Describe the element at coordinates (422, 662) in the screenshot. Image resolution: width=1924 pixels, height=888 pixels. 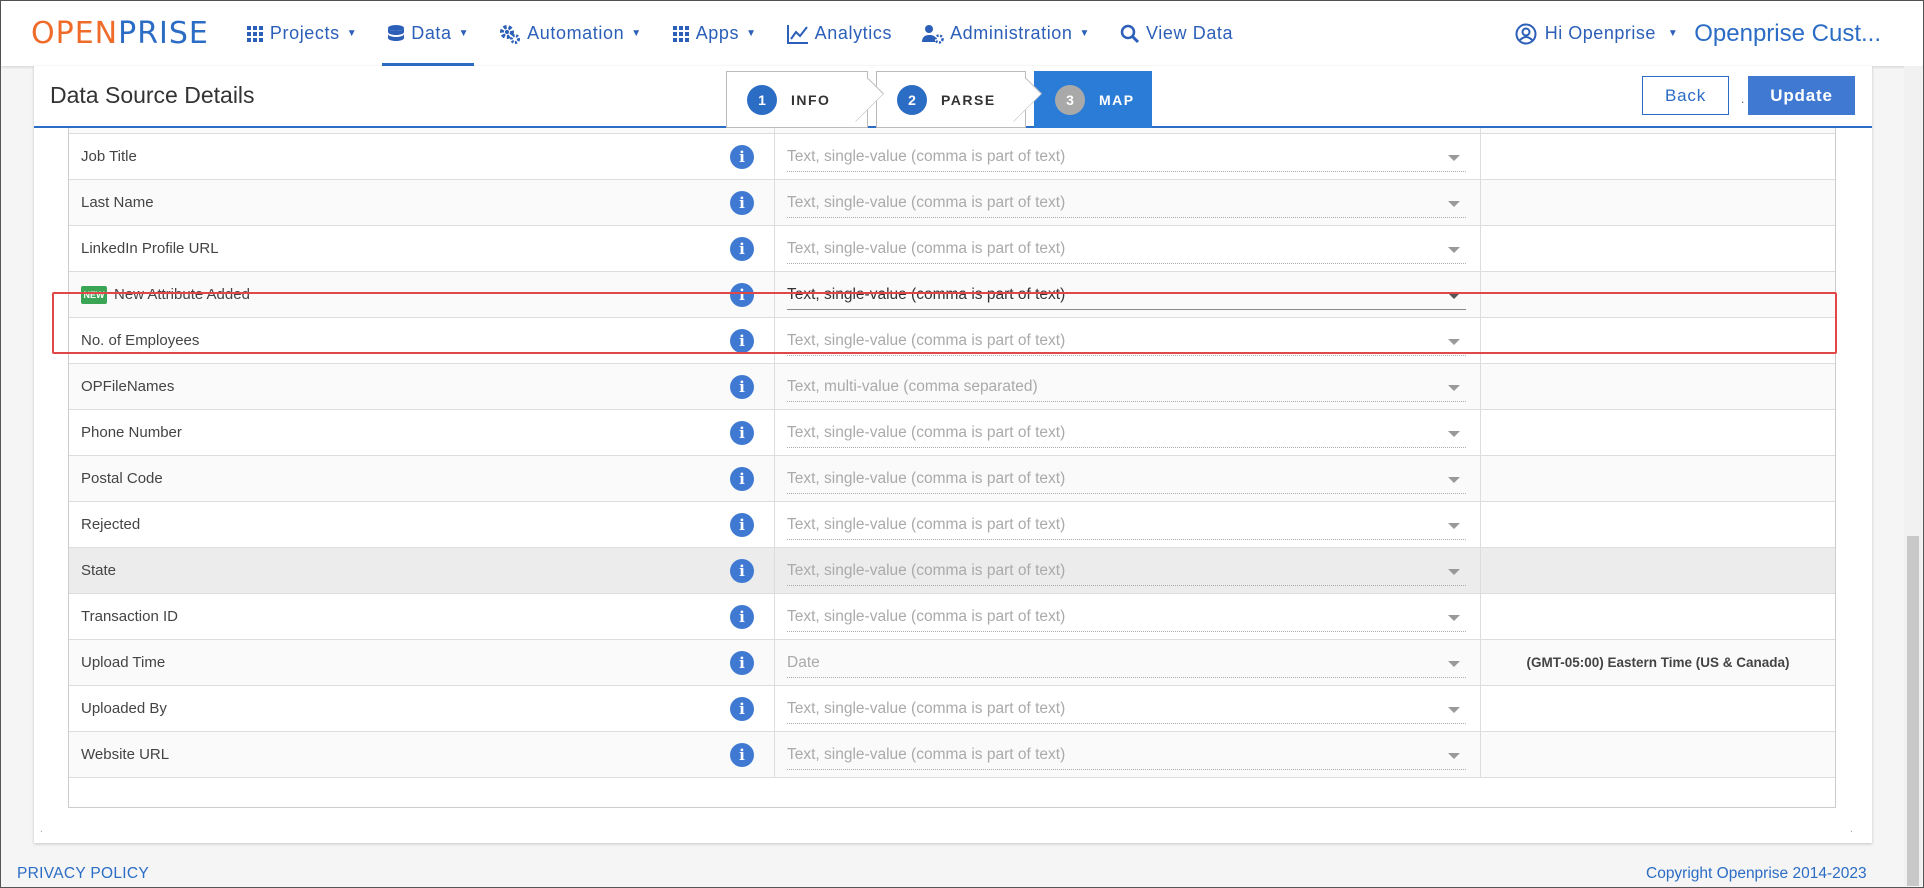
I see `attribute-name-cell: Upload Time i` at that location.